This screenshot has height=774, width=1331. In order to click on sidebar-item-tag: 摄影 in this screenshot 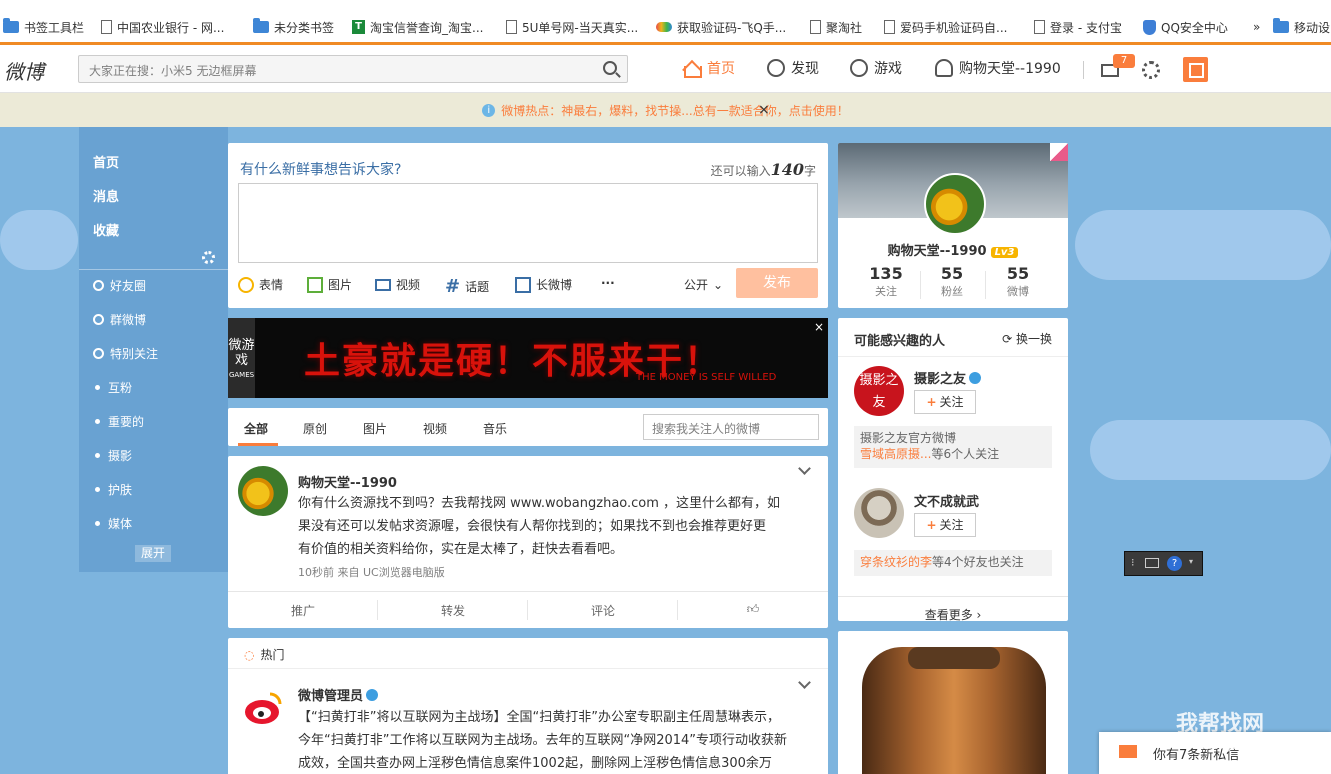, I will do `click(112, 455)`.